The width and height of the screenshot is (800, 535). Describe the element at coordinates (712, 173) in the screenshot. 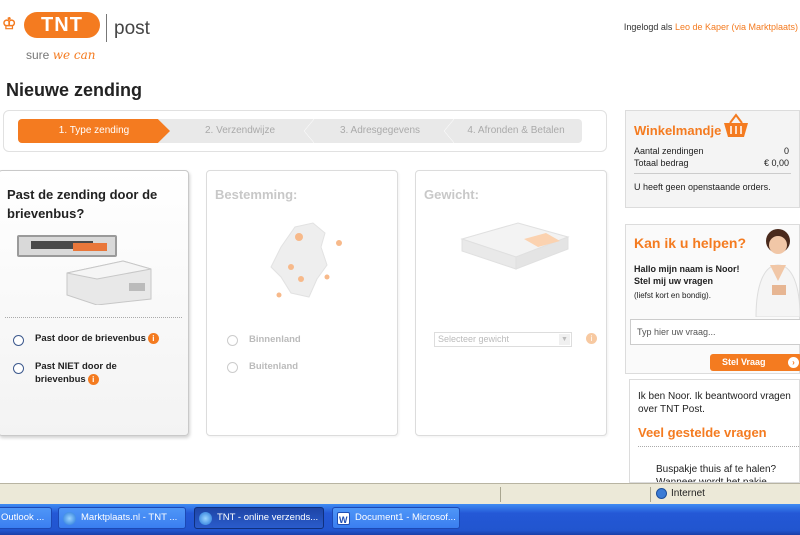

I see `cart-divider` at that location.